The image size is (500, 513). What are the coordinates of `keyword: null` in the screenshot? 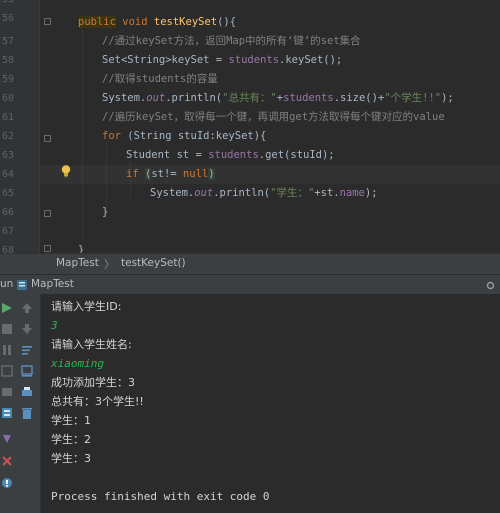 It's located at (195, 174).